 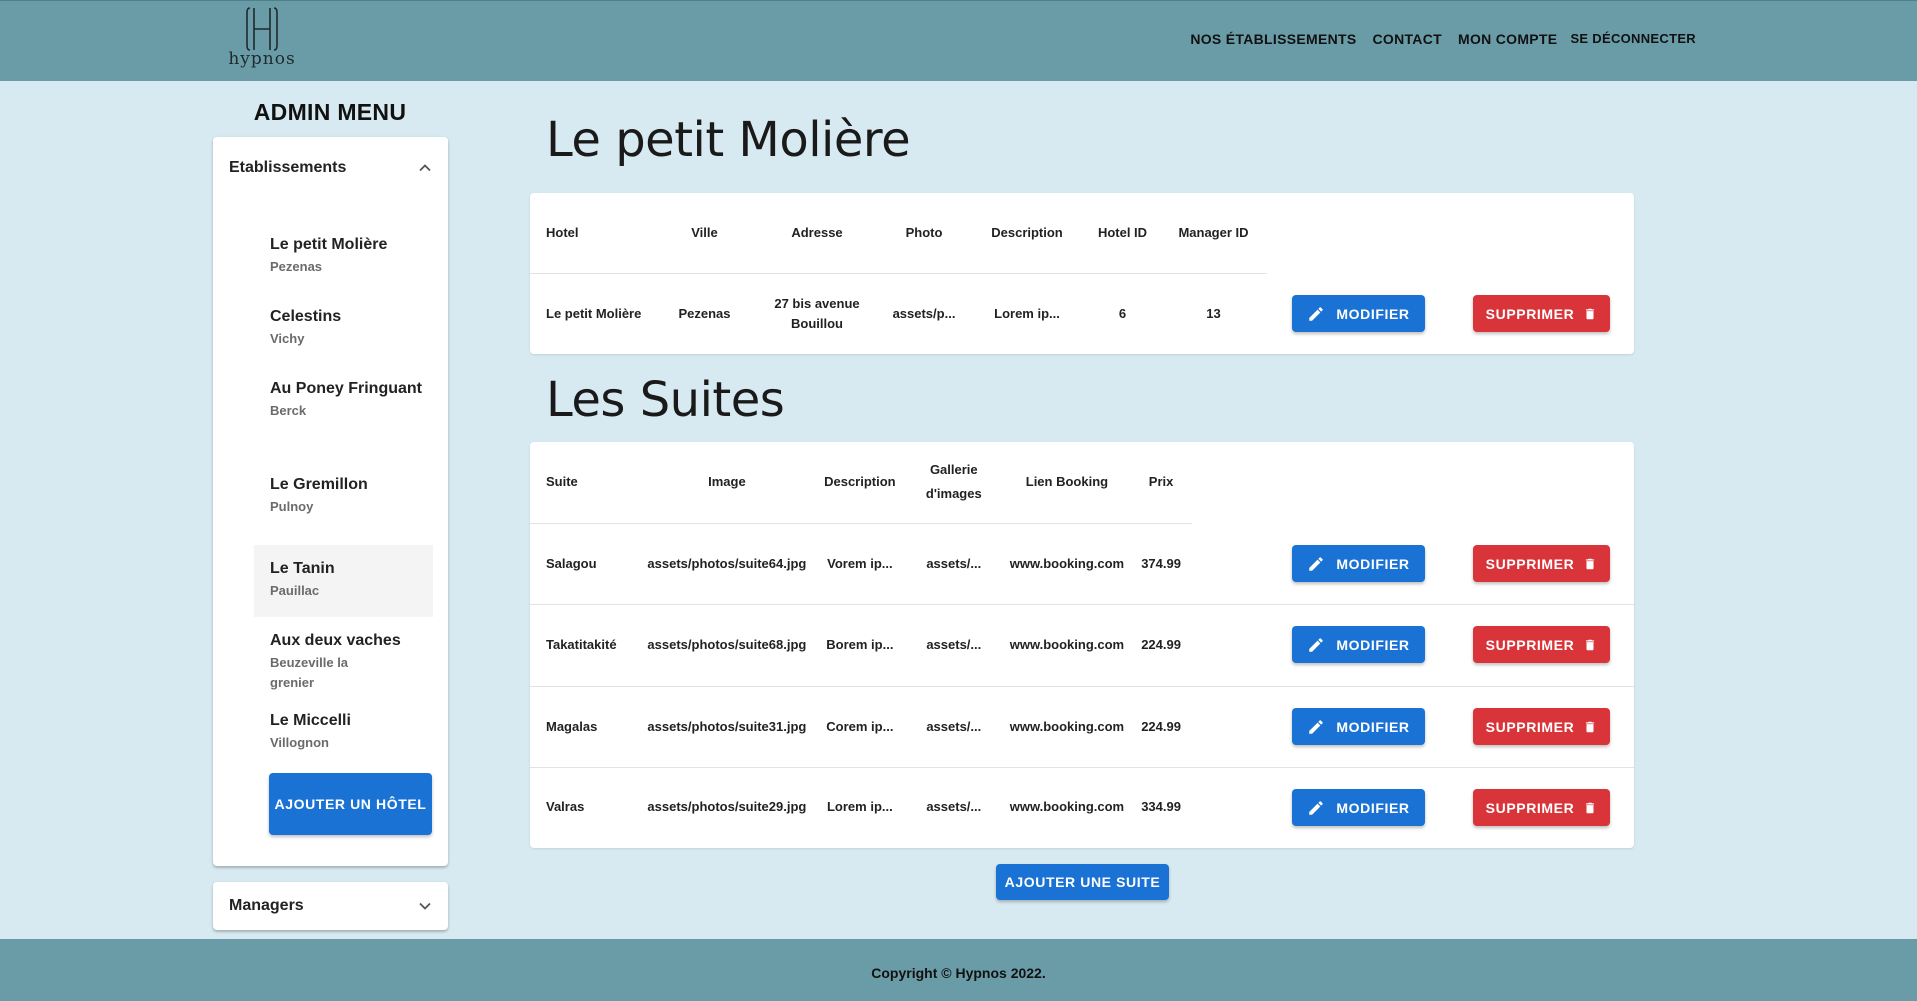 What do you see at coordinates (287, 338) in the screenshot?
I see `hotel-list-item-city: Vichy` at bounding box center [287, 338].